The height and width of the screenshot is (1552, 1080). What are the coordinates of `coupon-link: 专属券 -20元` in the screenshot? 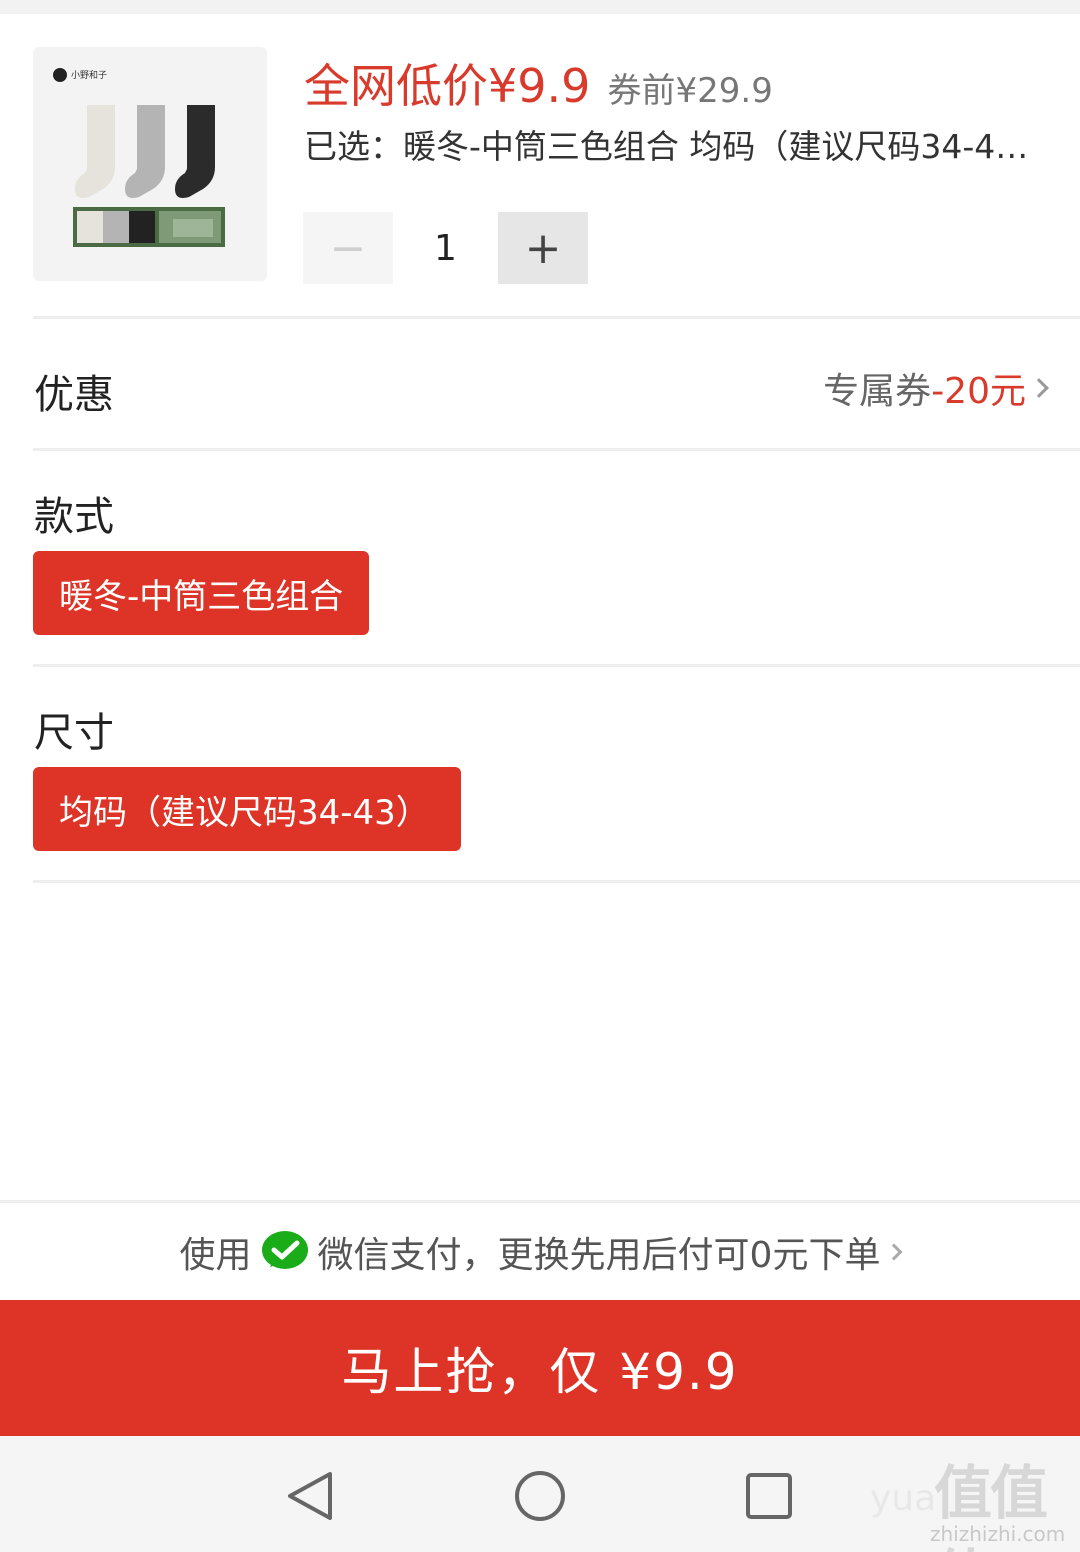 It's located at (936, 388).